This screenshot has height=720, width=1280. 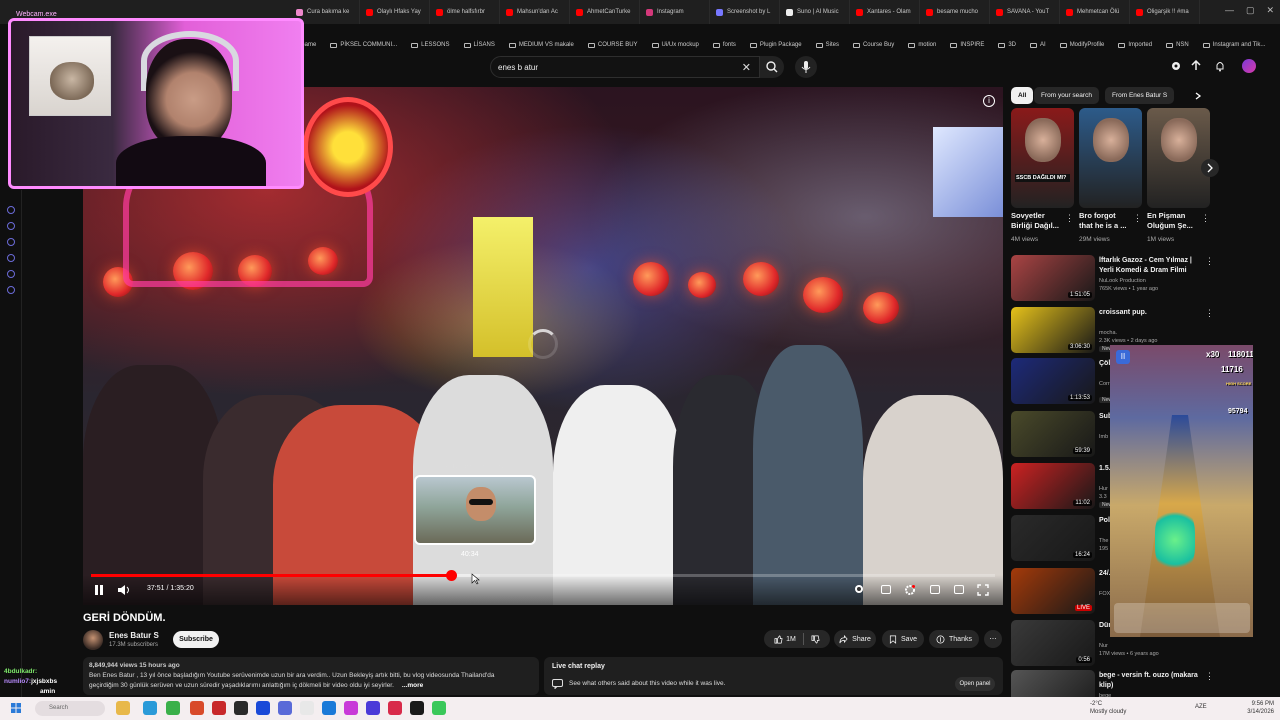 I want to click on related-channel: mocha., so click(x=1108, y=333).